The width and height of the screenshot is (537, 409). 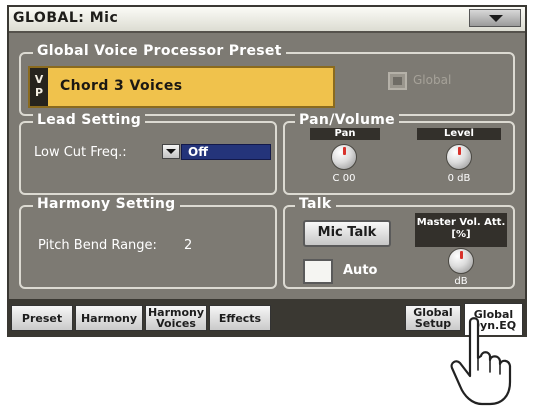 What do you see at coordinates (159, 51) in the screenshot?
I see `voice-processor-title: Global Voice Processor Preset` at bounding box center [159, 51].